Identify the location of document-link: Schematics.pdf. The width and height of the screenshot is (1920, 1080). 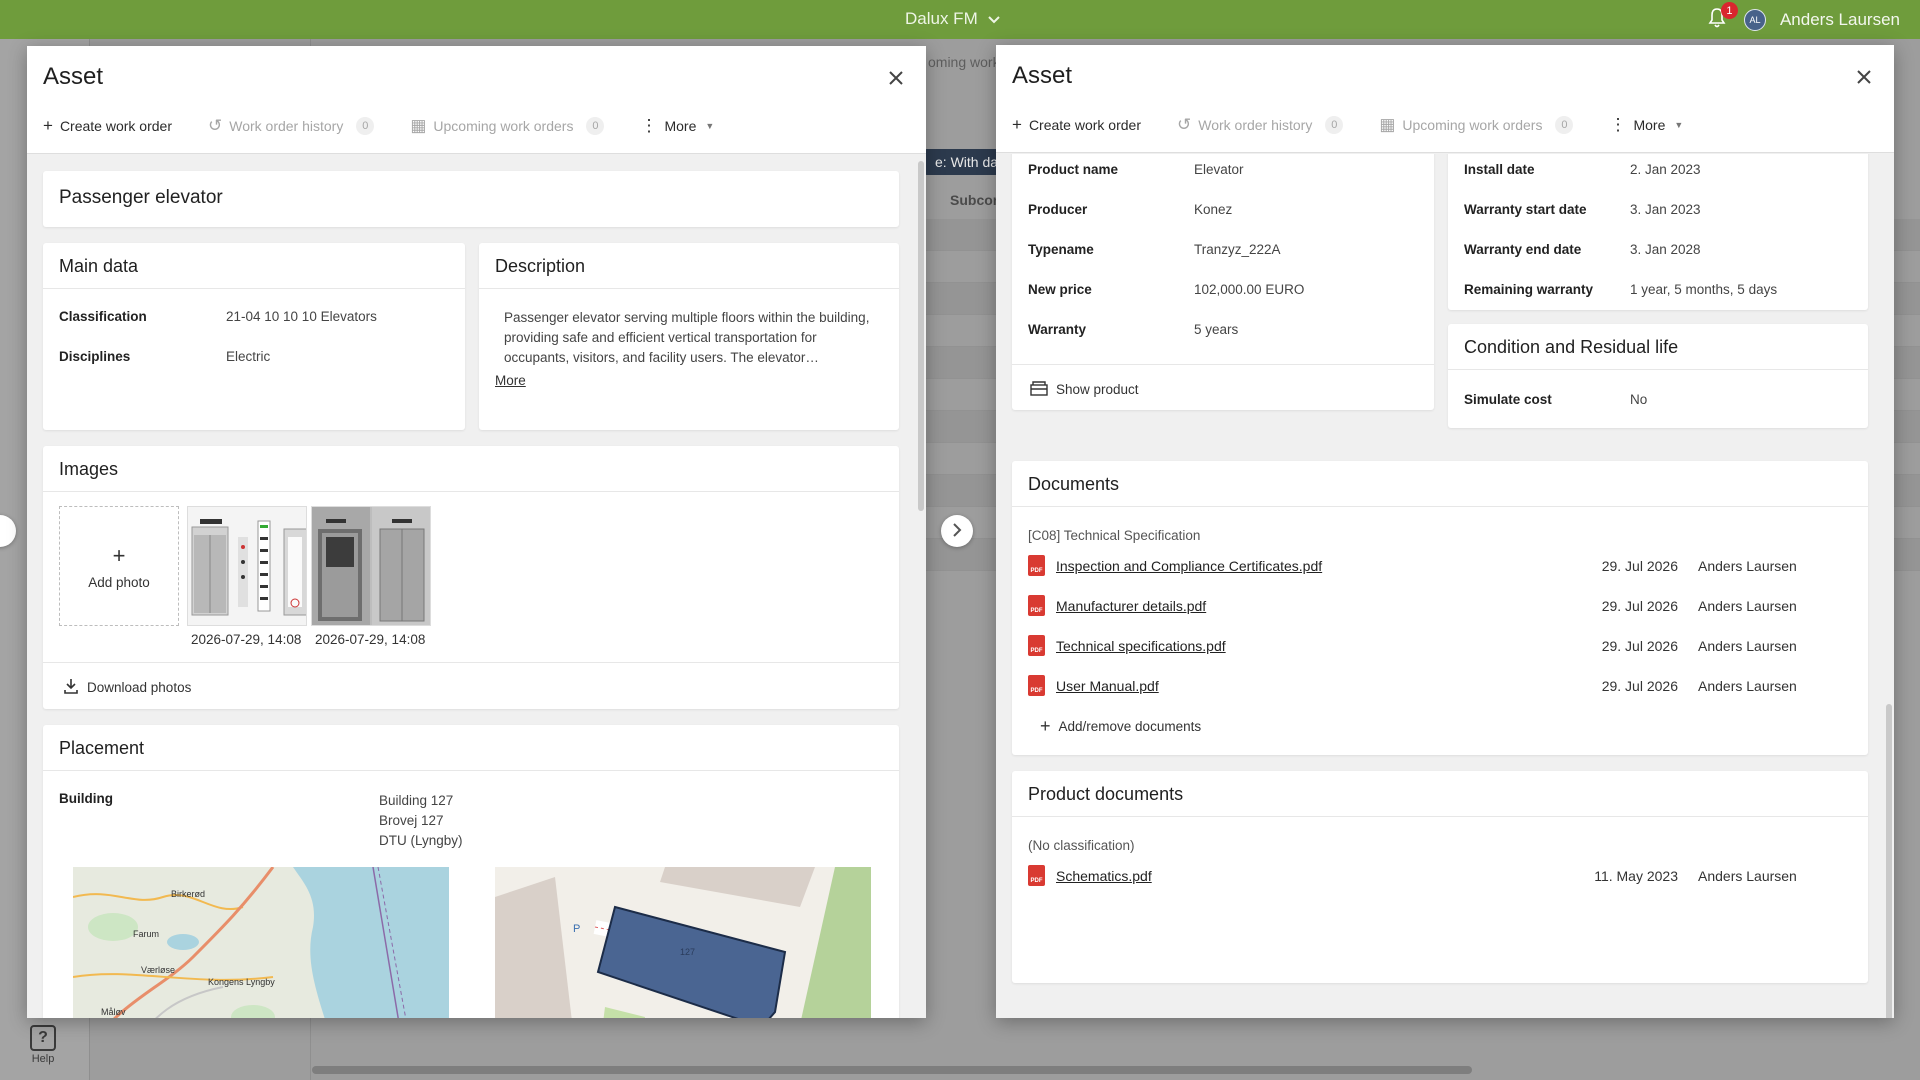
(1104, 876).